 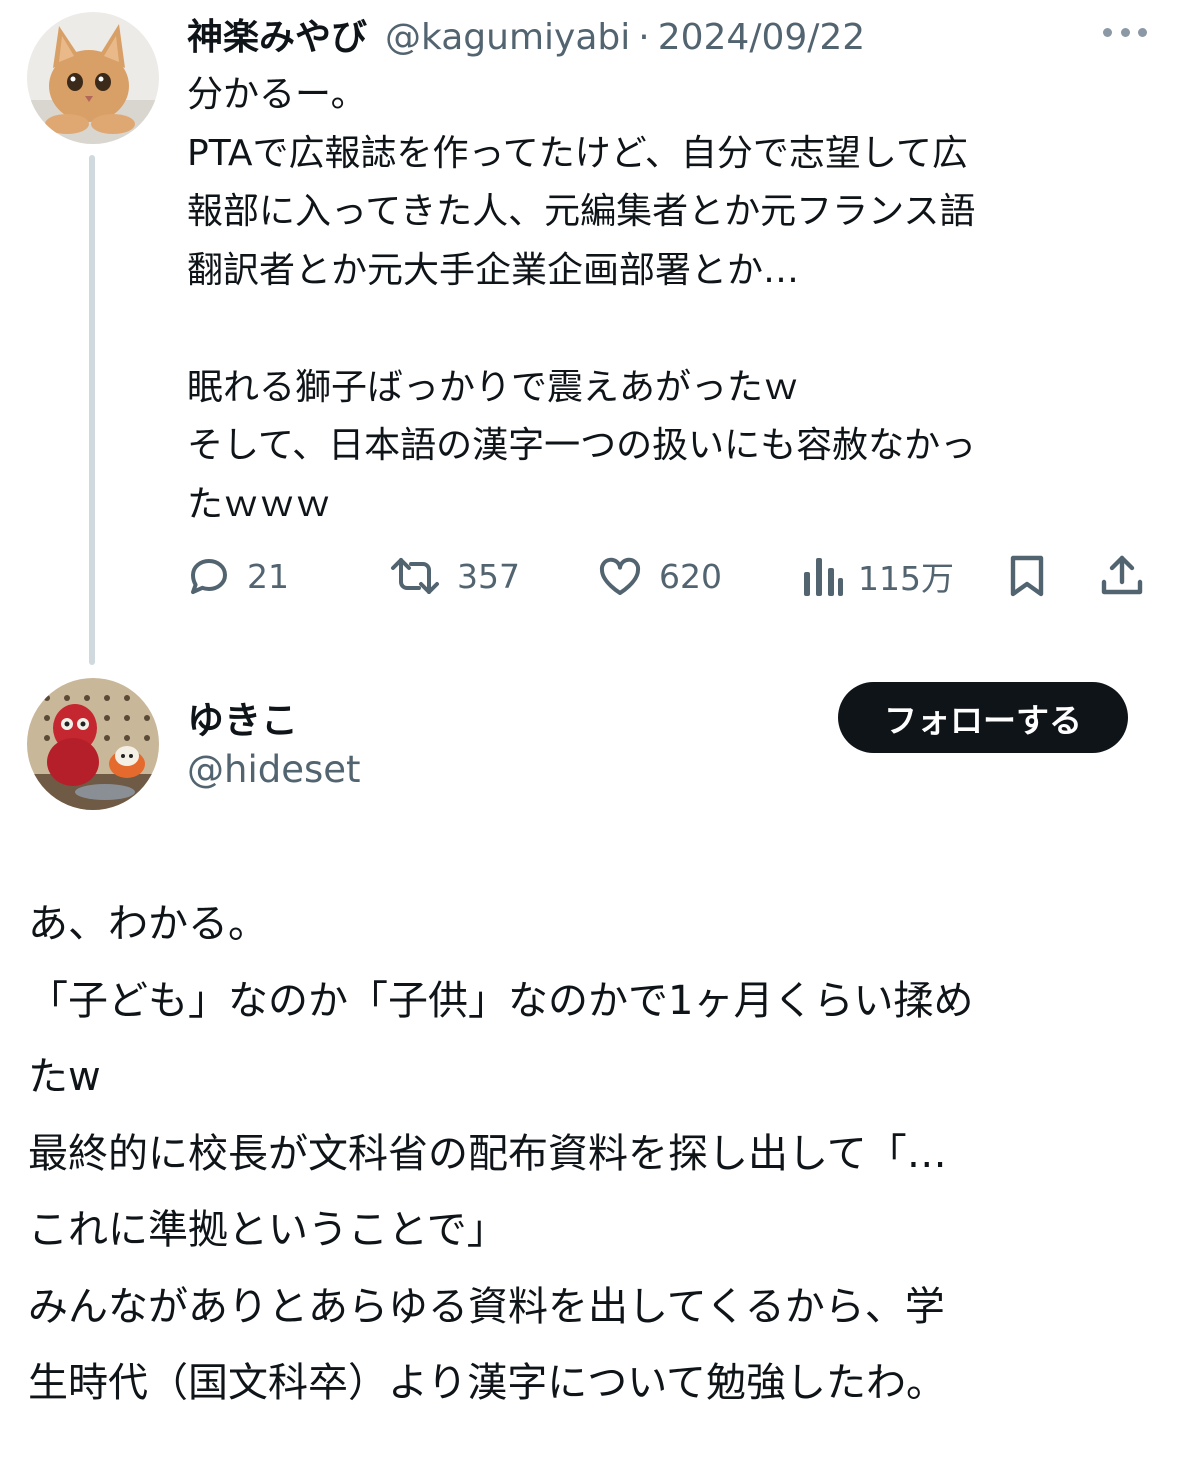 I want to click on share-upload-icon, so click(x=1122, y=576).